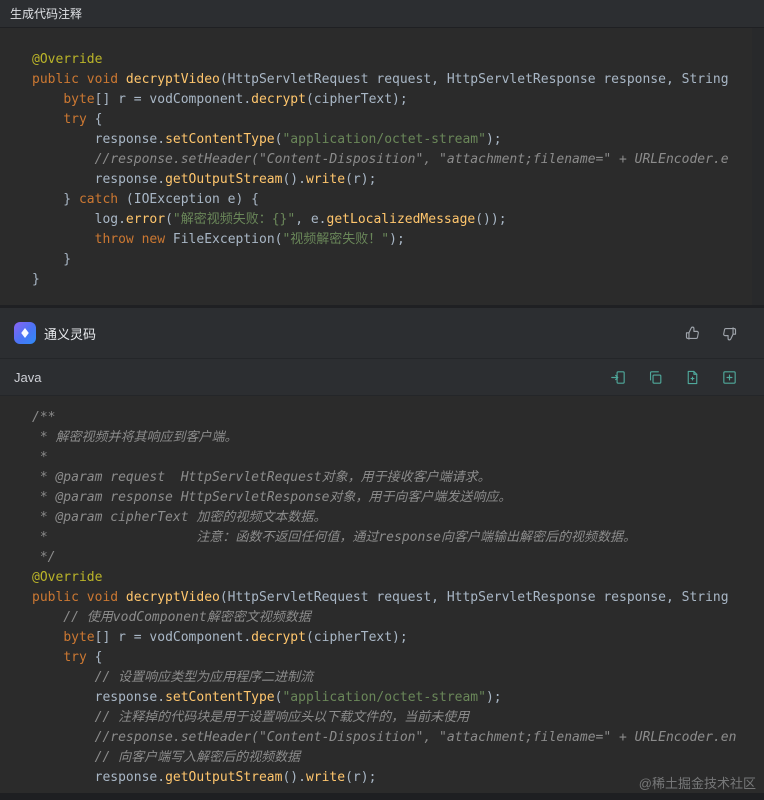 Image resolution: width=764 pixels, height=800 pixels. I want to click on thumbs-up-icon, so click(692, 333).